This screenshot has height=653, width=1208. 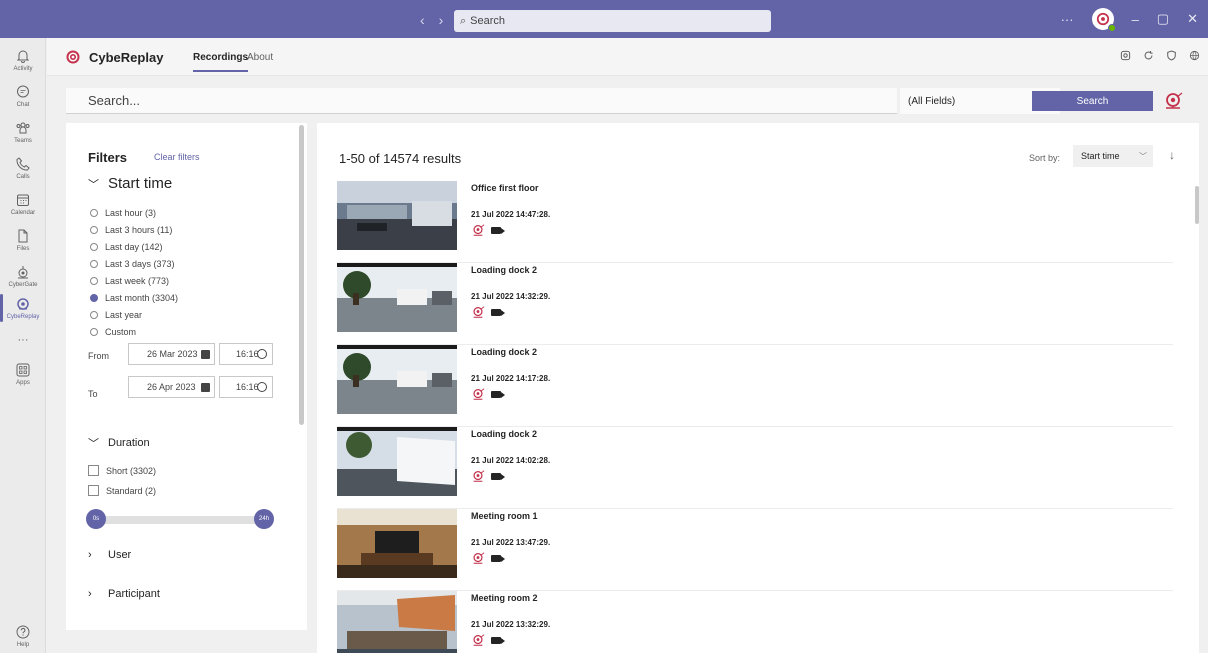 What do you see at coordinates (488, 21) in the screenshot?
I see `global-search-placeholder: Search` at bounding box center [488, 21].